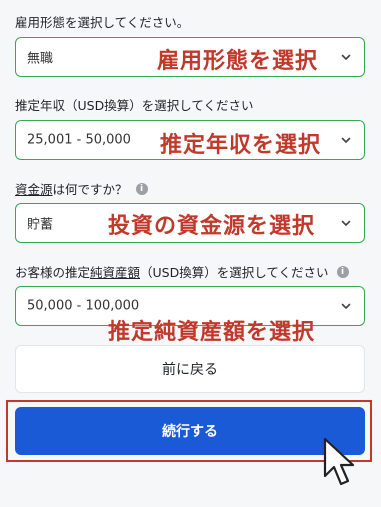  Describe the element at coordinates (134, 105) in the screenshot. I see `income-label: 推定年収（USD換算）を選択してください` at that location.